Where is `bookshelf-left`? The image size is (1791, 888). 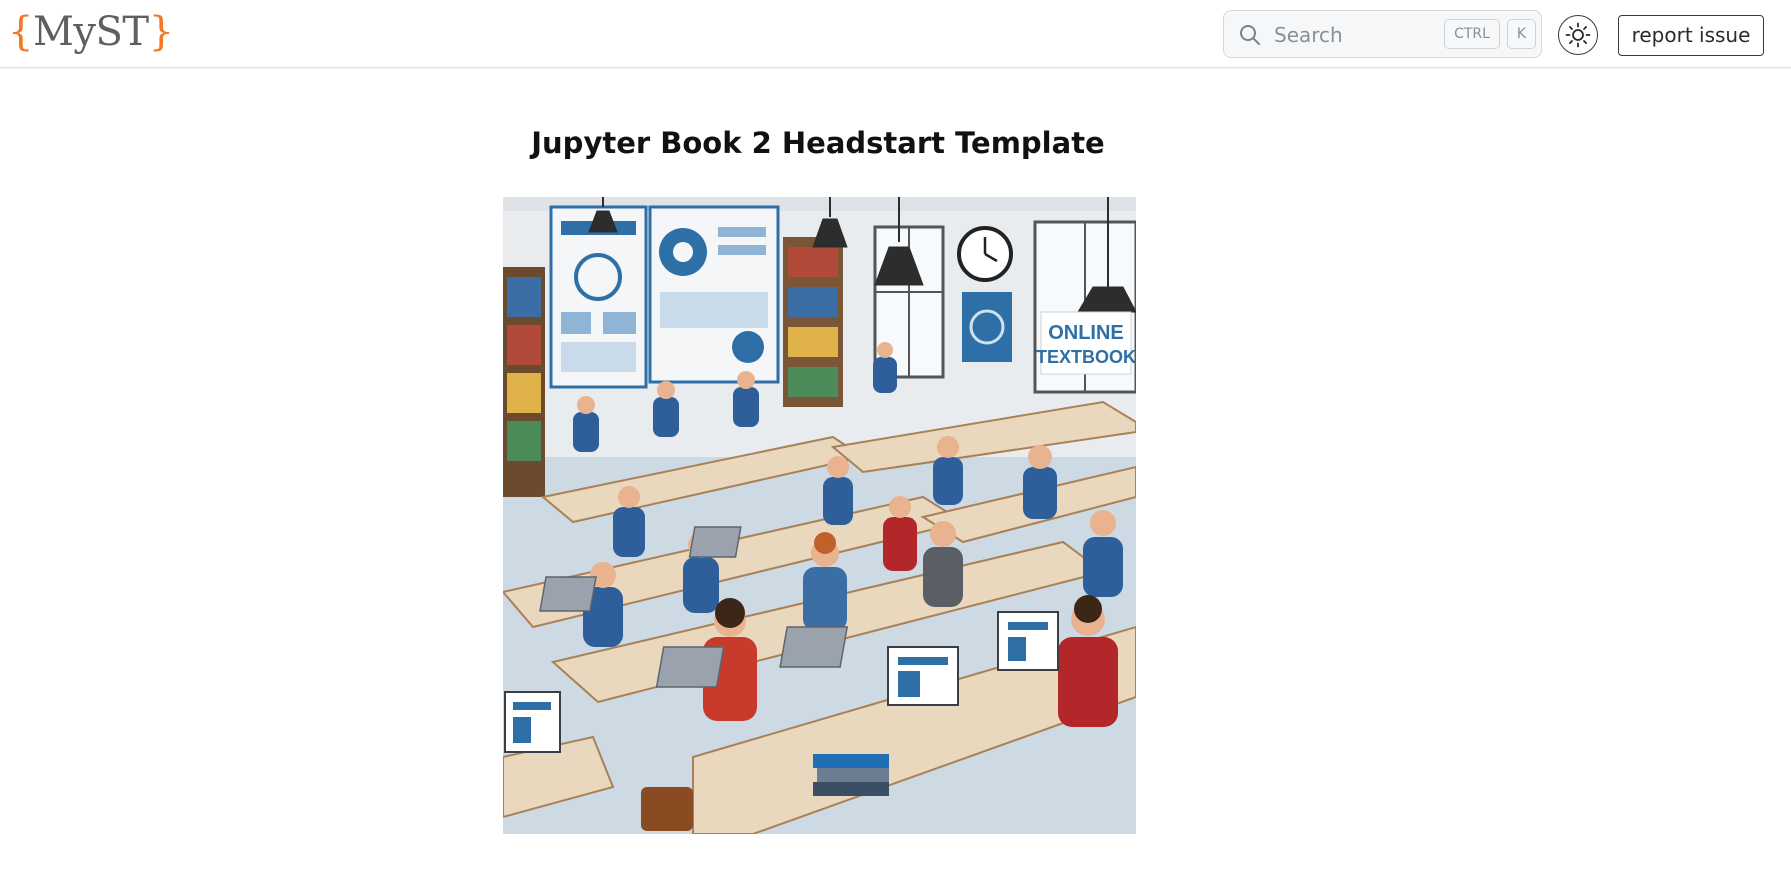 bookshelf-left is located at coordinates (524, 382).